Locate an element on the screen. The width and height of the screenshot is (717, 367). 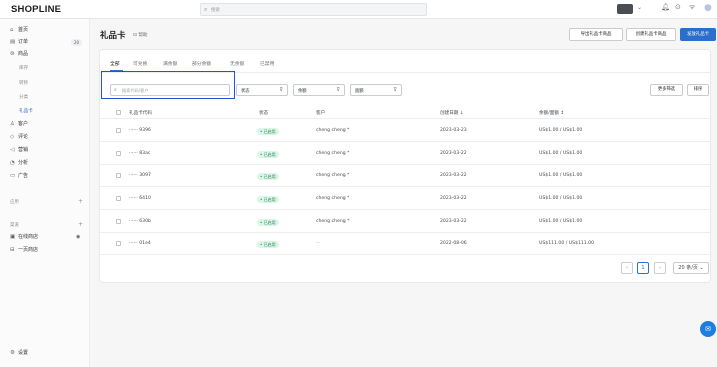
avatar-icon: ● is located at coordinates (709, 9).